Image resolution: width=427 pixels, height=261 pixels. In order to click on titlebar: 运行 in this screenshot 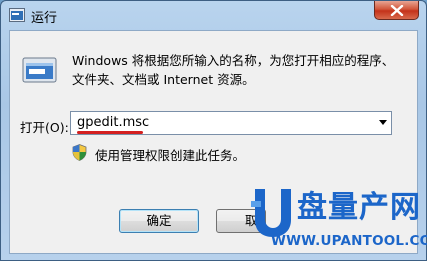, I will do `click(213, 15)`.